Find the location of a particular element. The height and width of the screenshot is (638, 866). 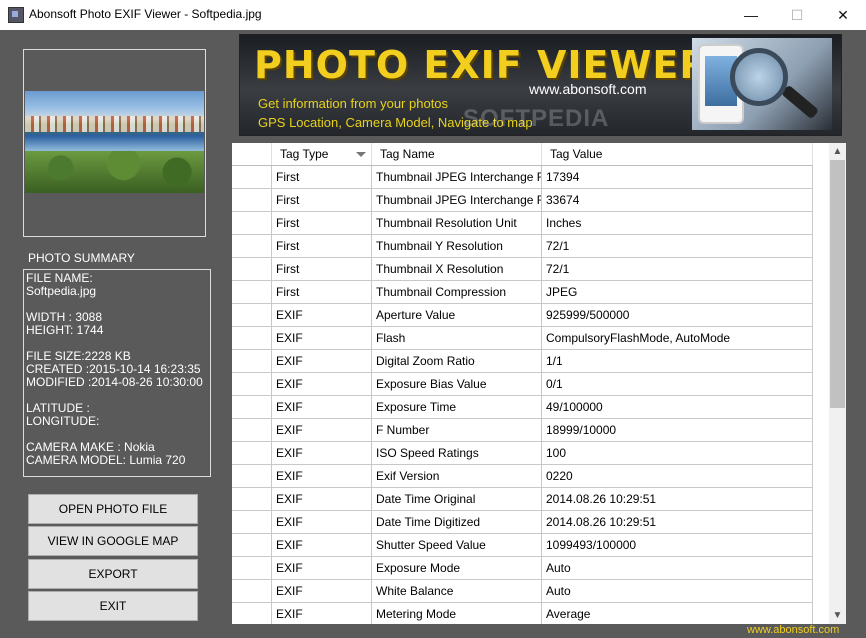

tag-name-cell: Thumbnail Y Resolution is located at coordinates (457, 246).